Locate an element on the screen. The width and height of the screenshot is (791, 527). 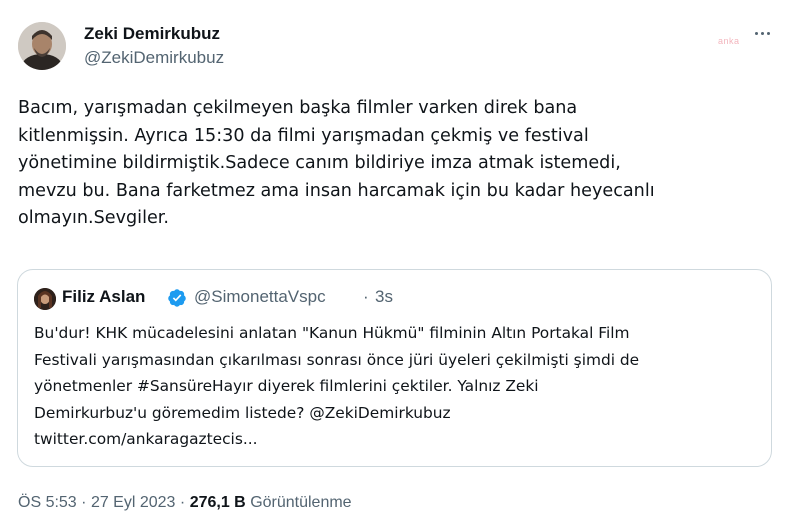
quoted-author-handle: @SimonettaVspc is located at coordinates (260, 297).